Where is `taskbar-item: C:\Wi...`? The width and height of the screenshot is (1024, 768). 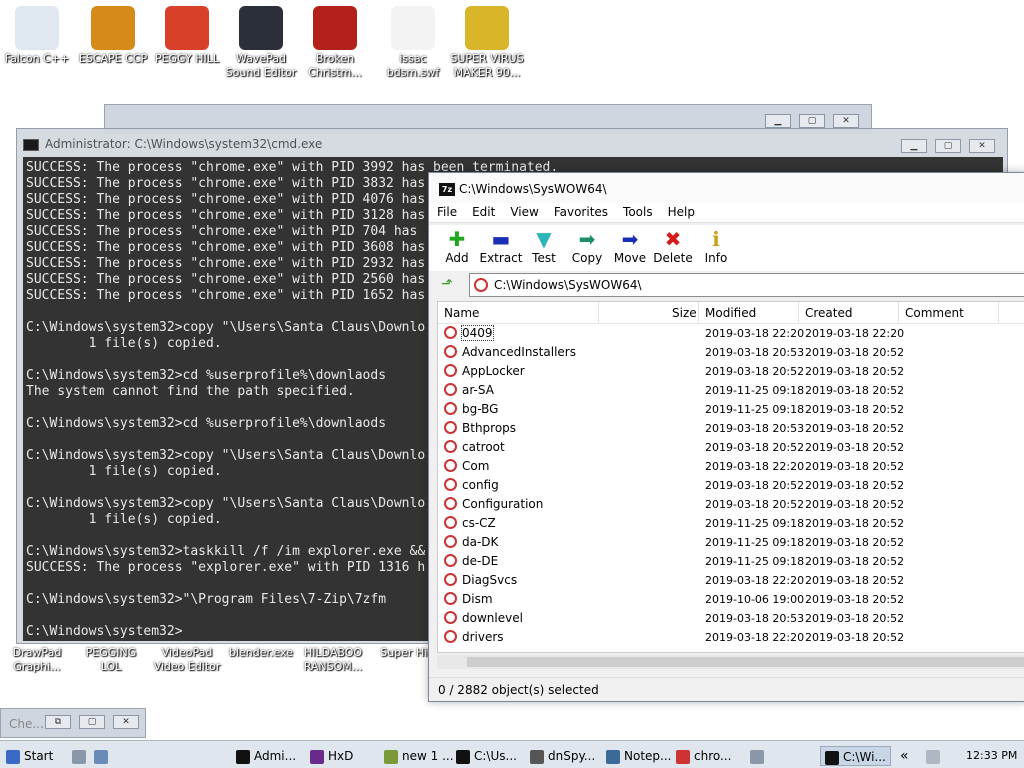 taskbar-item: C:\Wi... is located at coordinates (855, 756).